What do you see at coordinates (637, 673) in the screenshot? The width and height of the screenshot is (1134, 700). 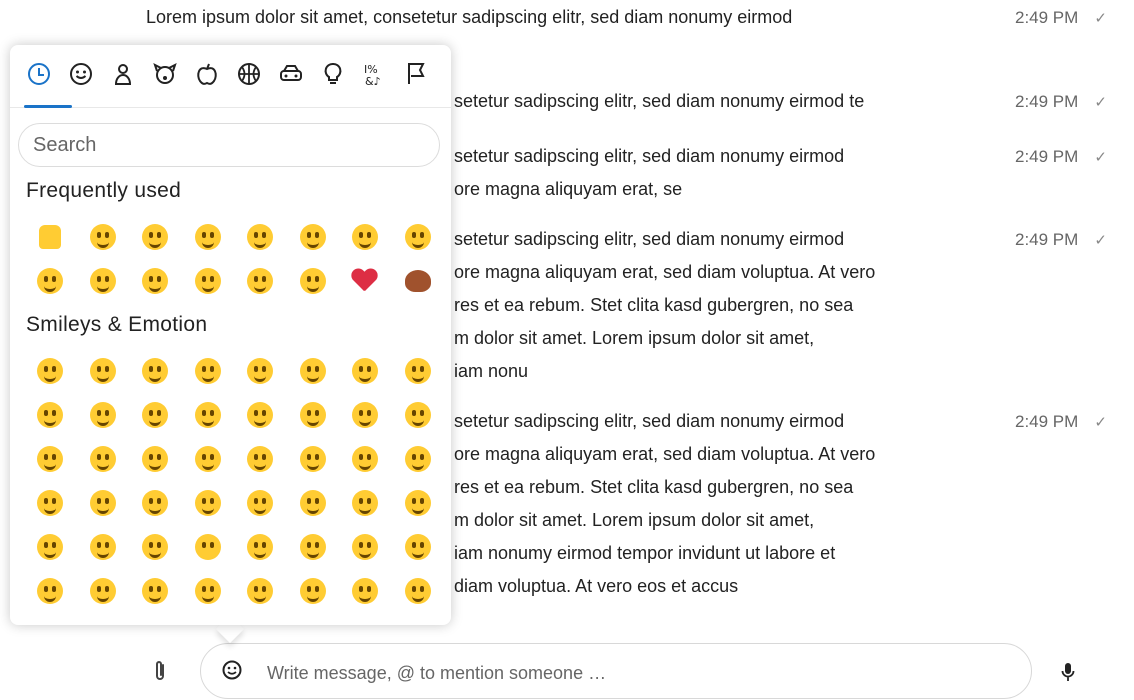 I see `message-input` at bounding box center [637, 673].